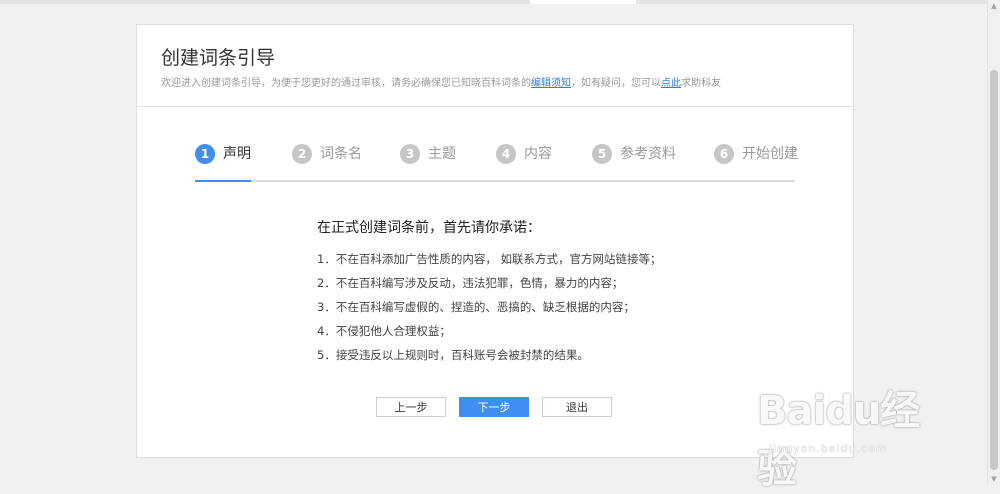 The height and width of the screenshot is (494, 1000). I want to click on step-navigation: 1 声明 2 词条名 3 主题 4 内容 5 参考资料 6 开始创建, so click(496, 163).